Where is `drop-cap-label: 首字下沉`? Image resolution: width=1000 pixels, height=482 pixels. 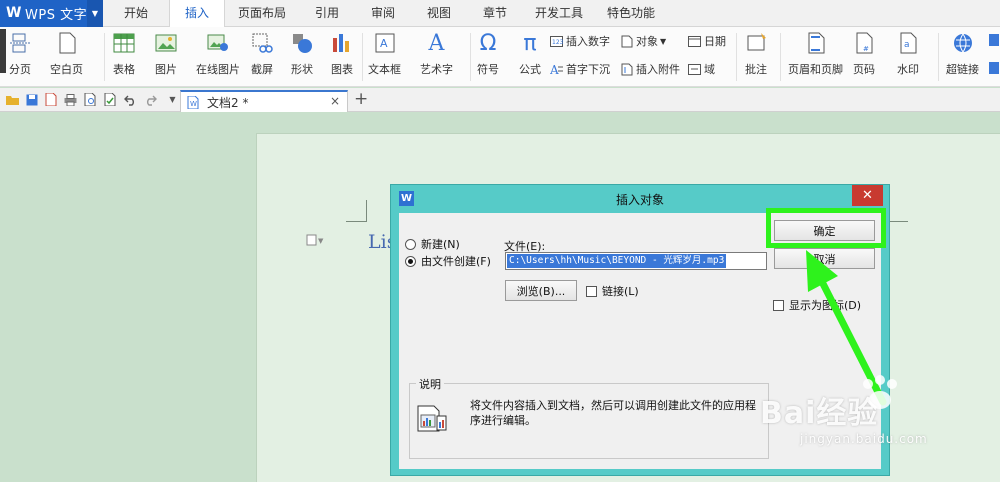
drop-cap-label: 首字下沉 is located at coordinates (588, 69).